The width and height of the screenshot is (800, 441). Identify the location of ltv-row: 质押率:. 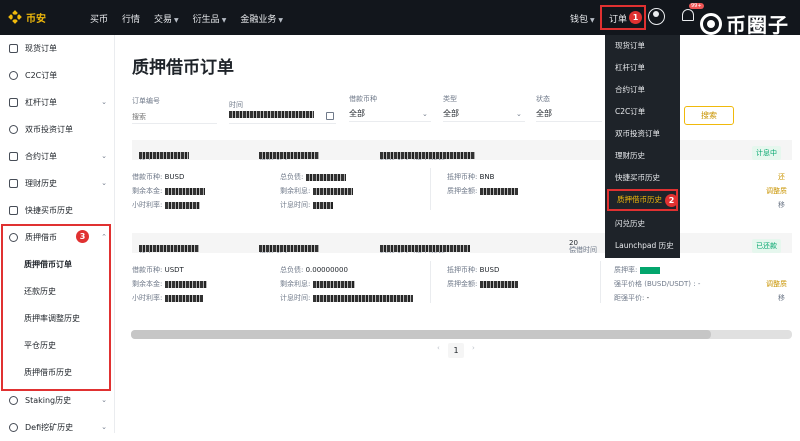
(637, 270).